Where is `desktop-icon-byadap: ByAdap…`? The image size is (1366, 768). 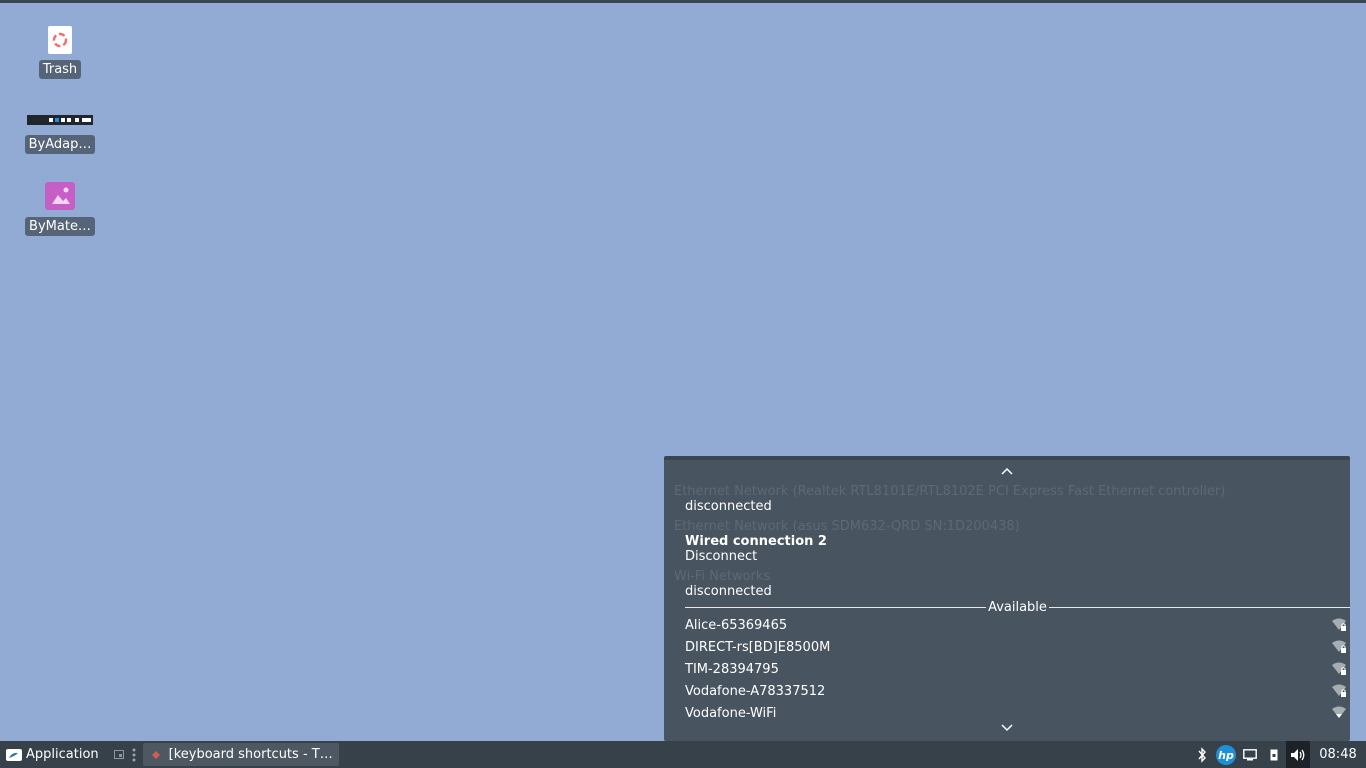
desktop-icon-byadap: ByAdap… is located at coordinates (60, 131).